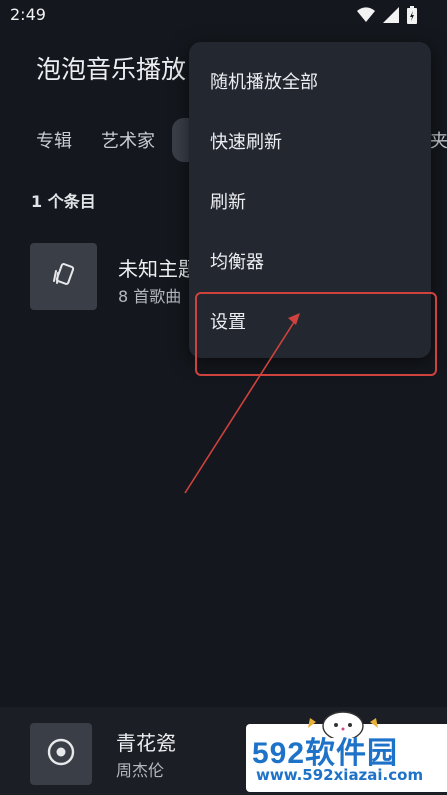 The width and height of the screenshot is (447, 795). I want to click on page-title: 泡泡音乐播放, so click(111, 69).